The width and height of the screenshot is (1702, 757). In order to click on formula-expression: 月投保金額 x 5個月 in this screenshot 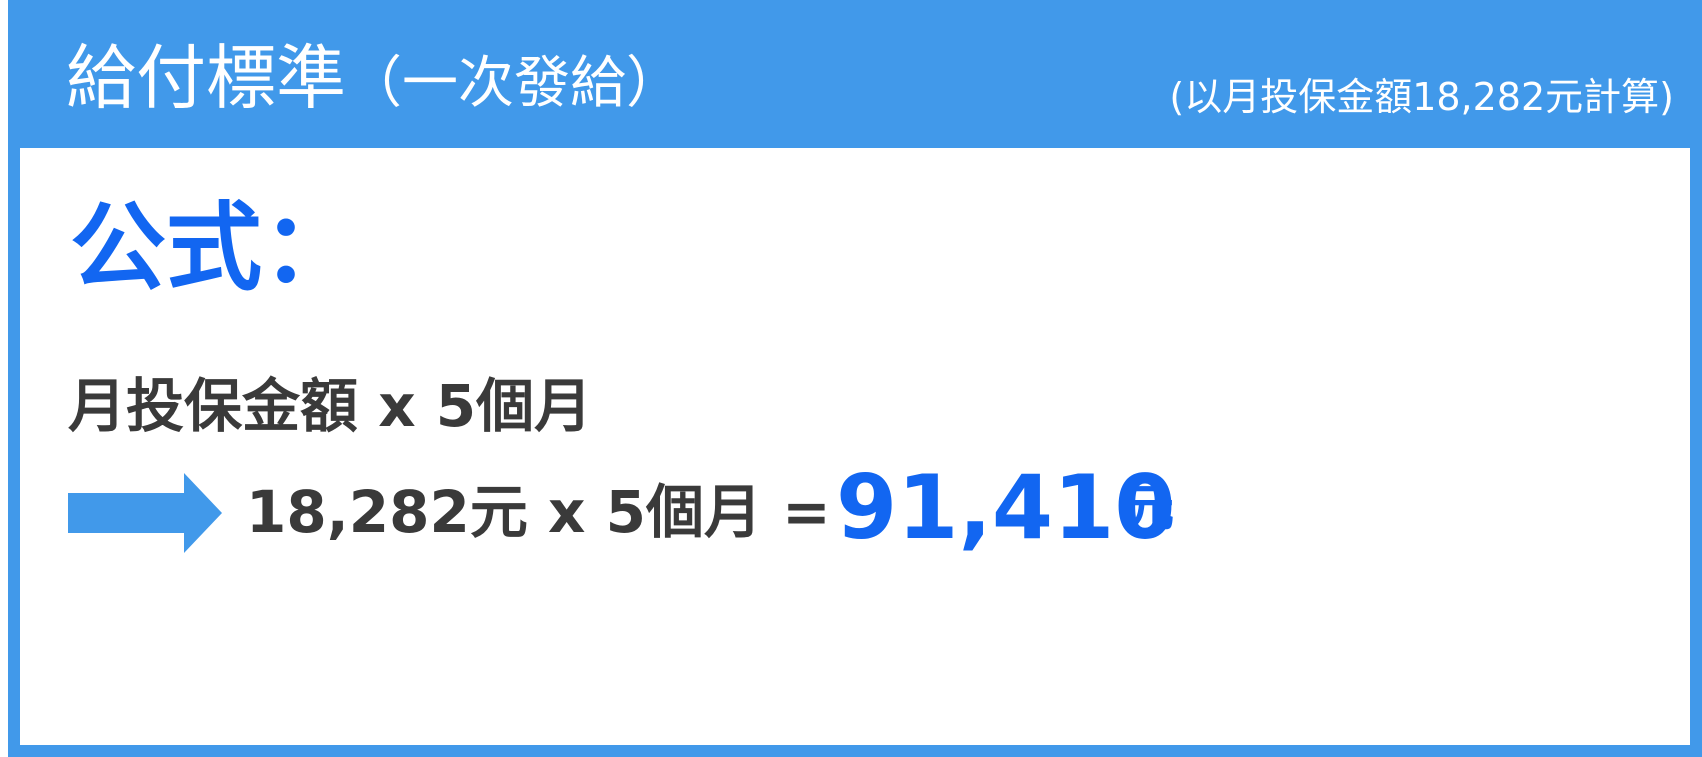, I will do `click(330, 406)`.